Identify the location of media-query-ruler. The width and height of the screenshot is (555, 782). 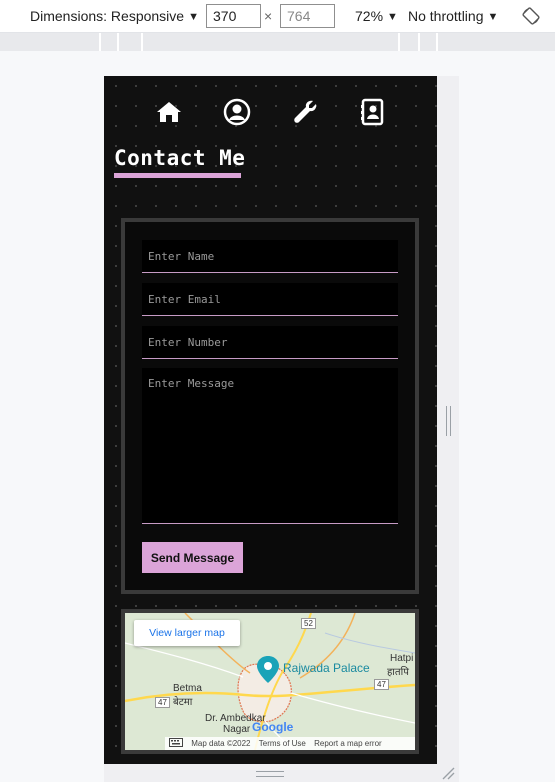
(277, 42).